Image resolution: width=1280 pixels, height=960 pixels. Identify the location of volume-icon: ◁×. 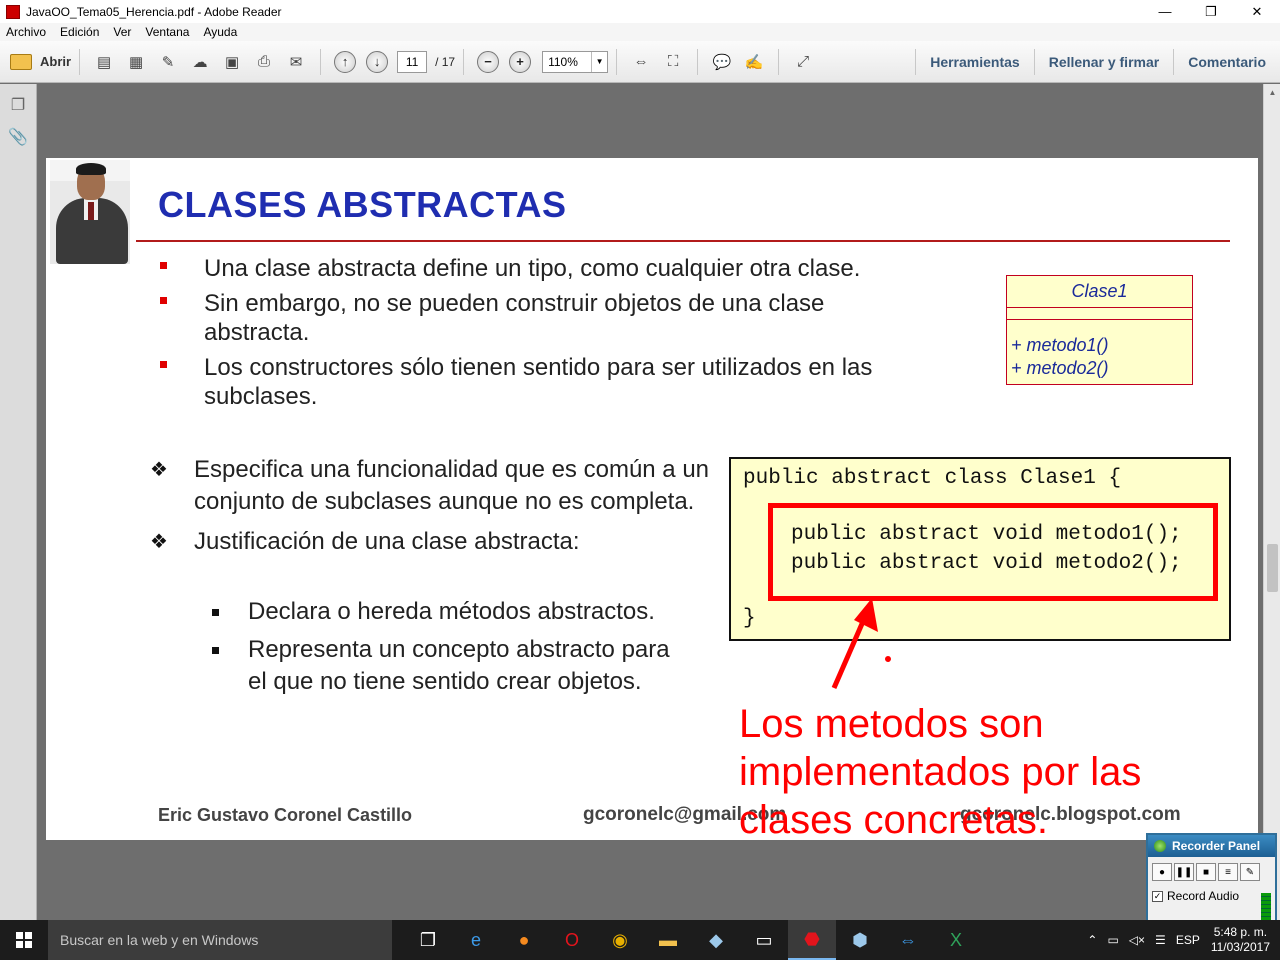
(1137, 940).